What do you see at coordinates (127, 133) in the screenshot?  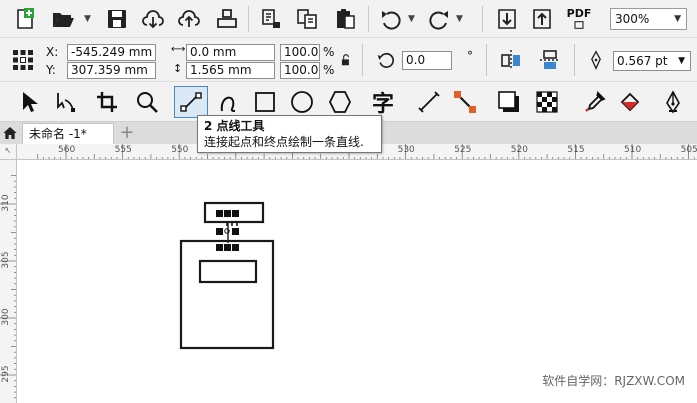 I see `add-document-button: +` at bounding box center [127, 133].